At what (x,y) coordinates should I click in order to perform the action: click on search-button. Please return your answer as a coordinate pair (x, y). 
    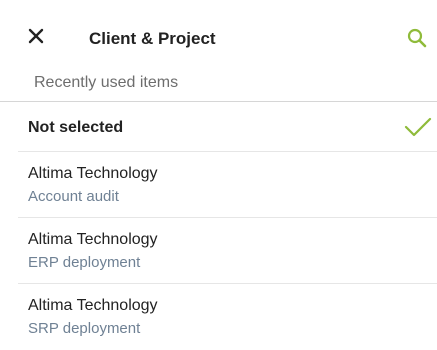
    Looking at the image, I should click on (419, 40).